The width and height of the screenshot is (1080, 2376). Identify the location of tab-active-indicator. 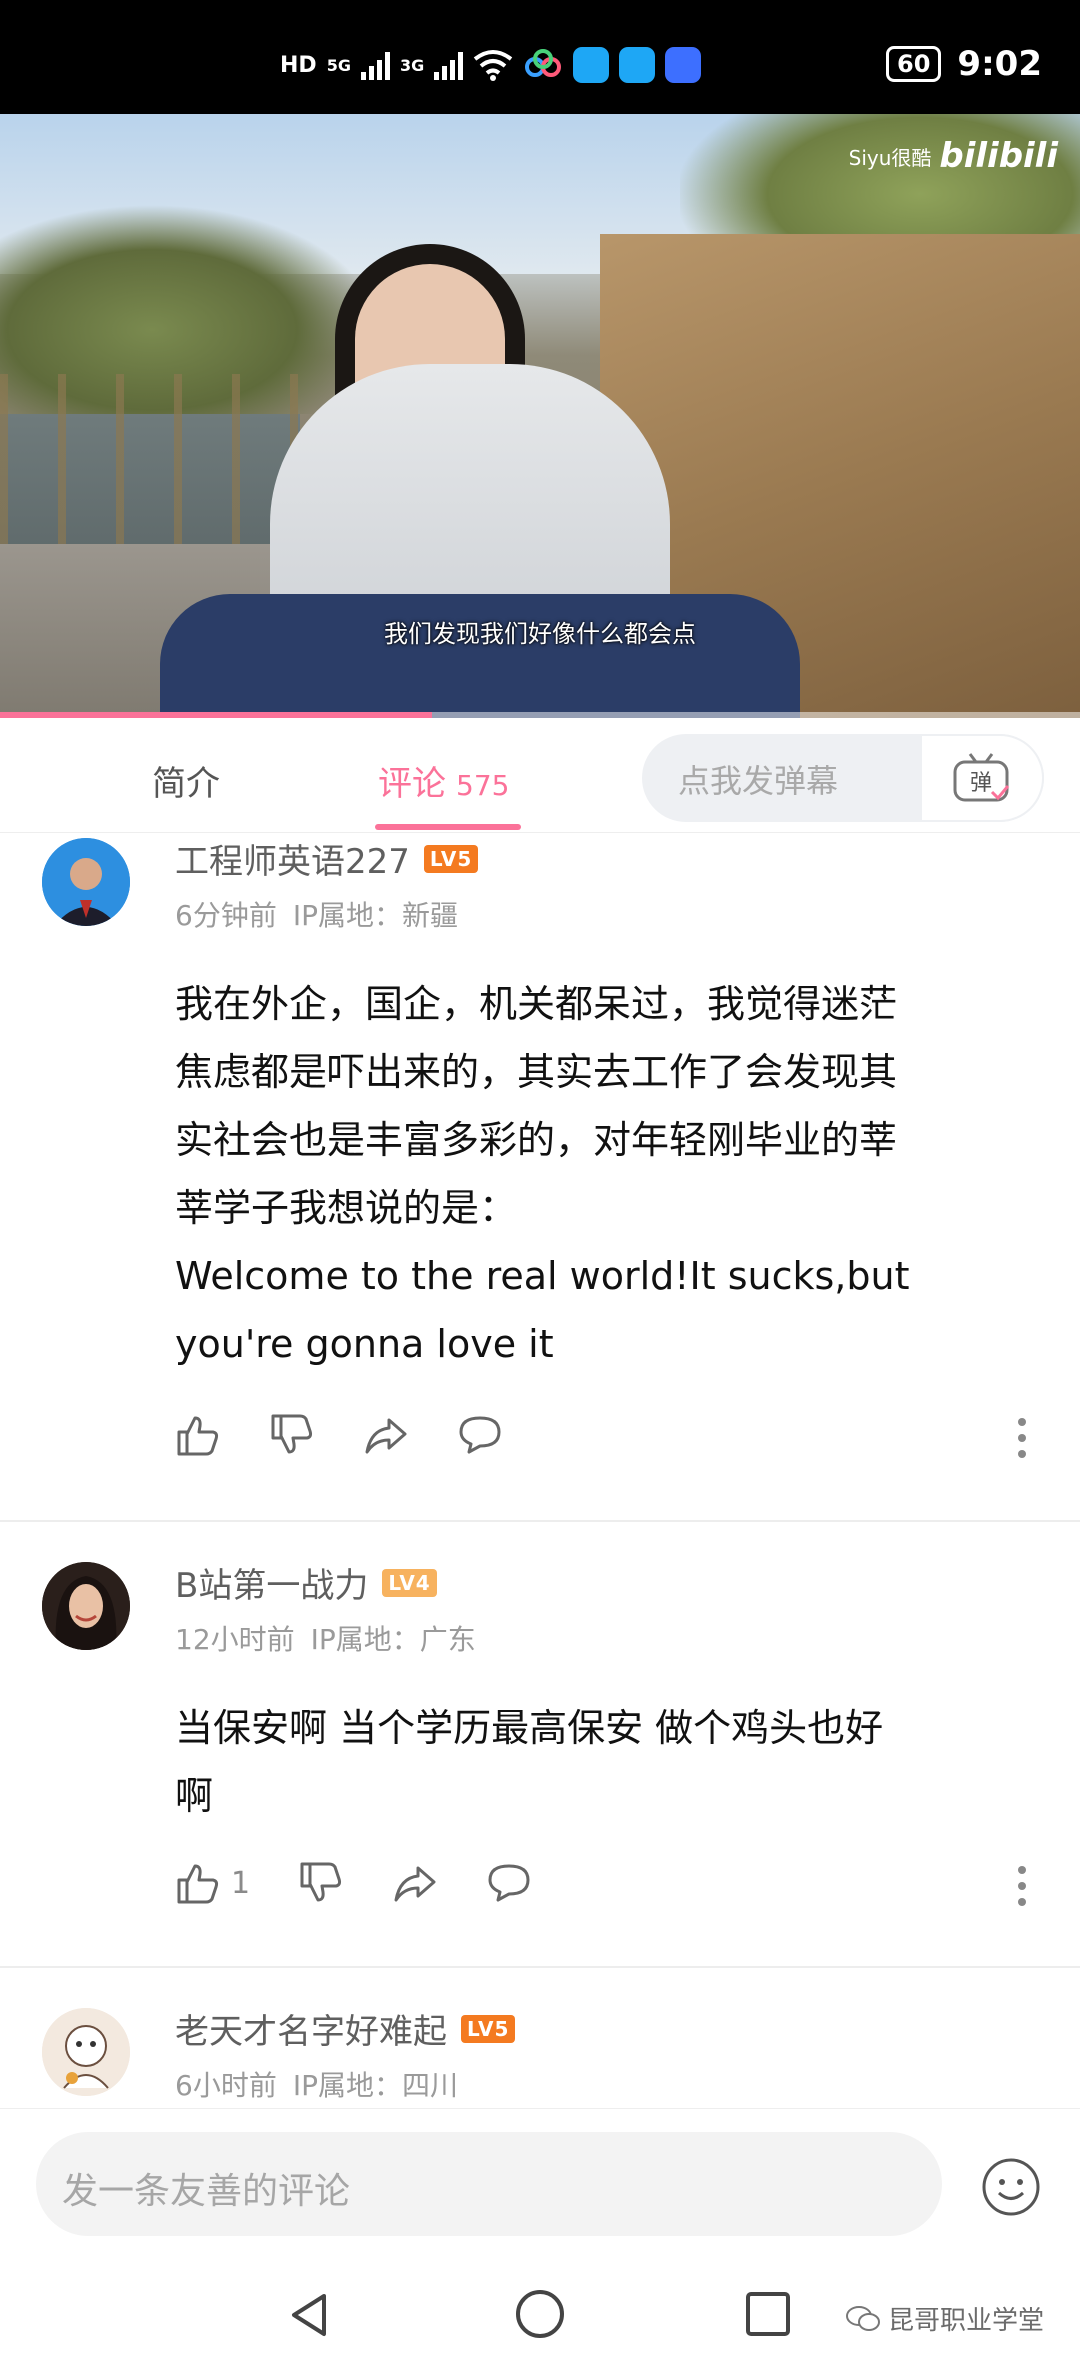
(448, 827).